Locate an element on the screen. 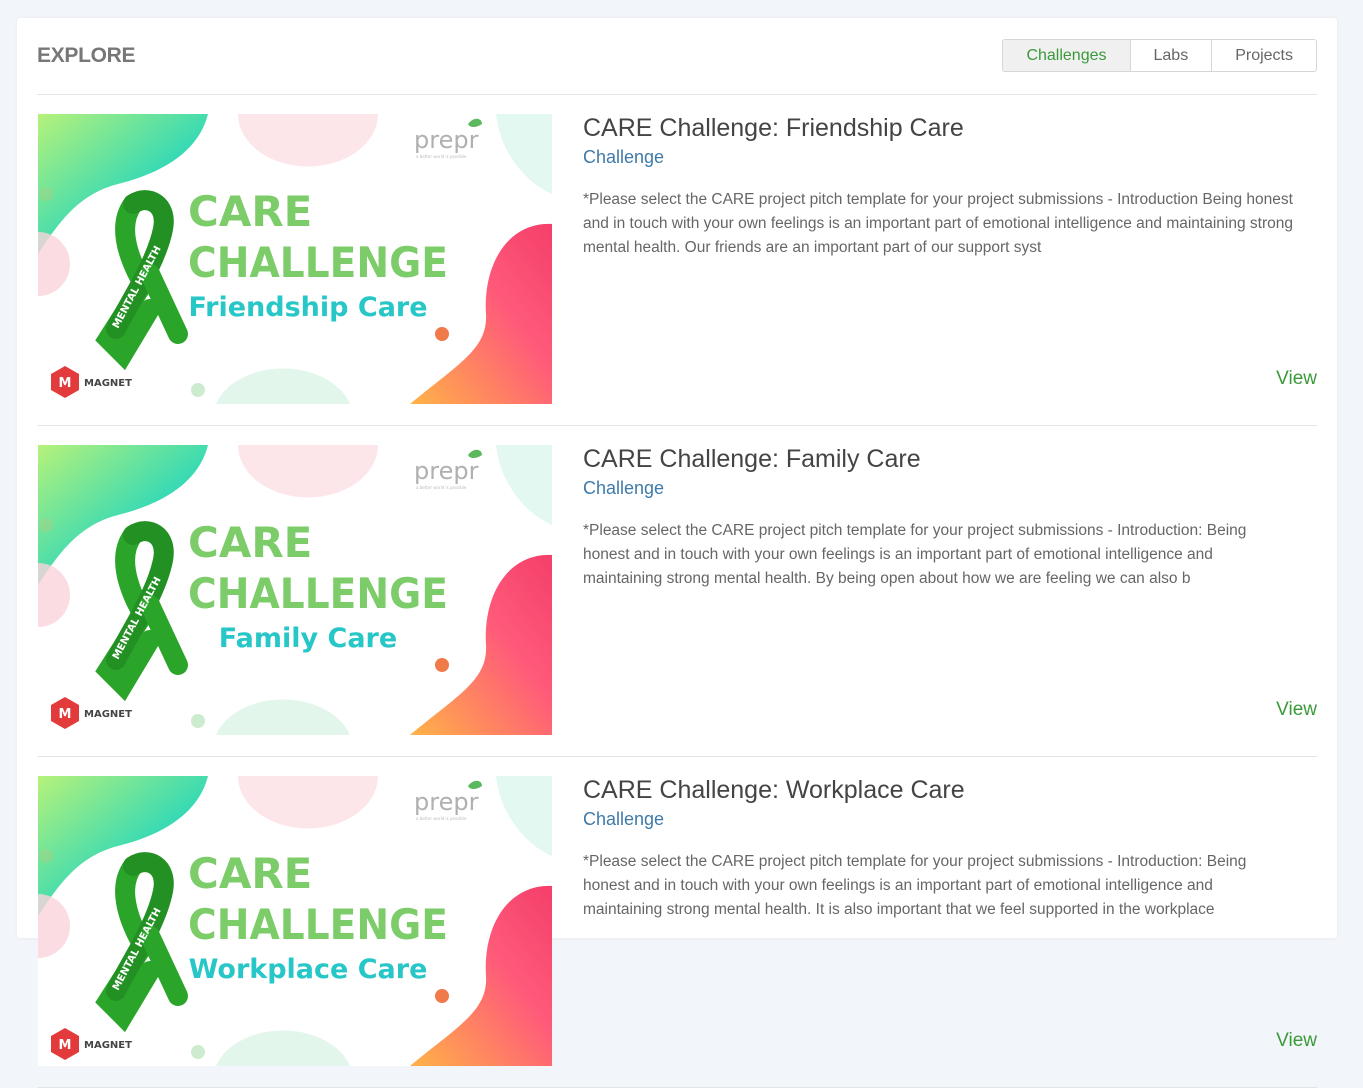  banner-subtitle: Friendship Care is located at coordinates (307, 307).